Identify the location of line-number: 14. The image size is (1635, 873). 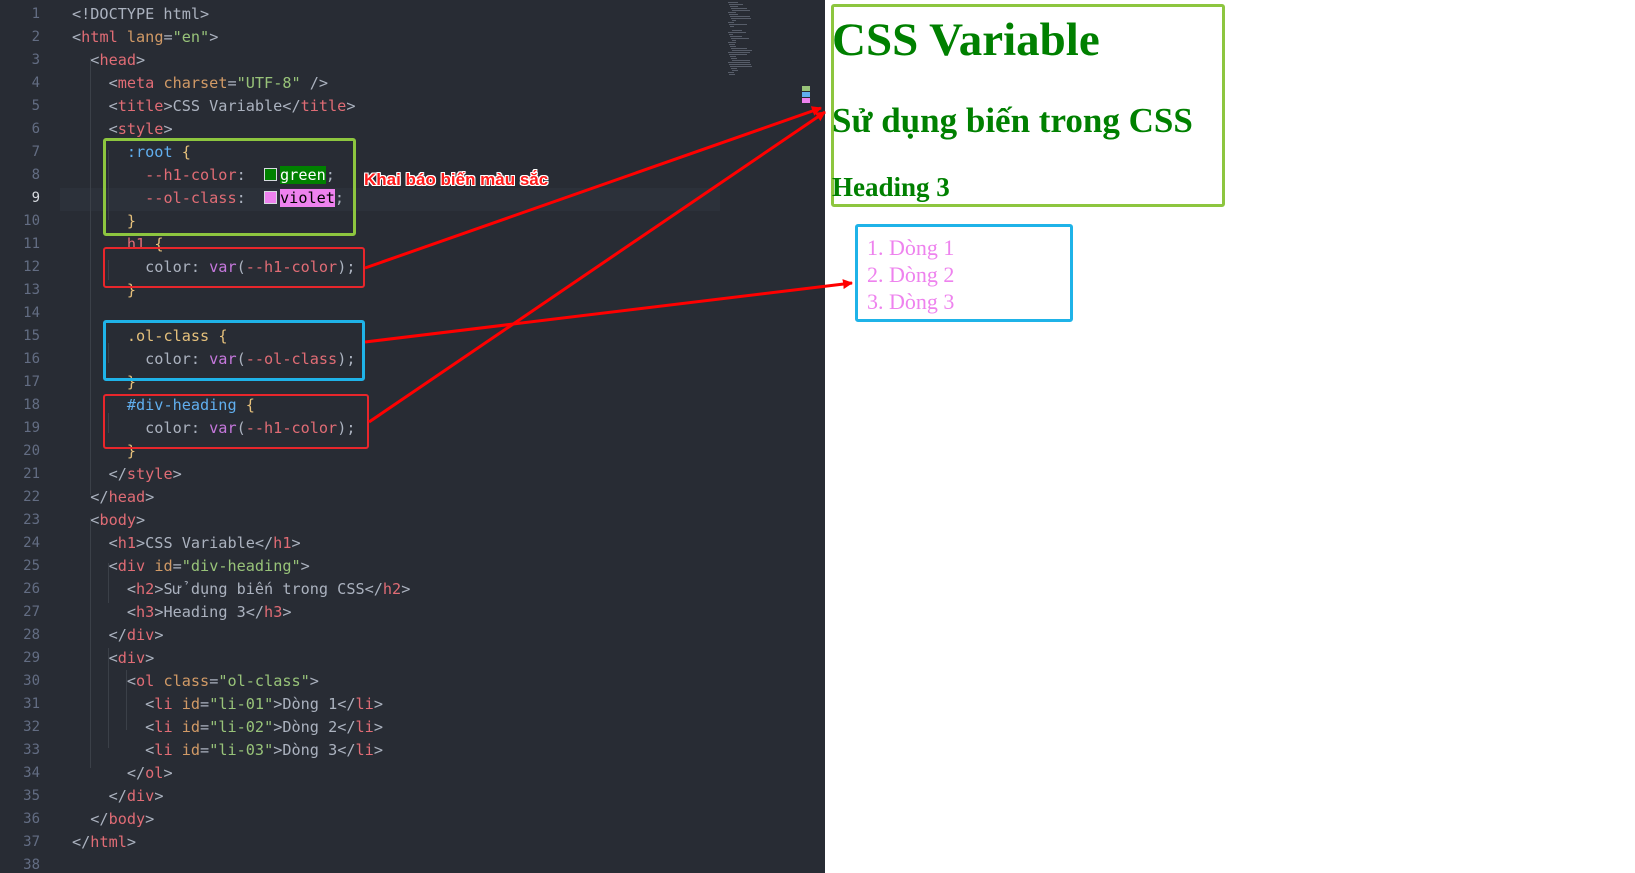
(31, 313).